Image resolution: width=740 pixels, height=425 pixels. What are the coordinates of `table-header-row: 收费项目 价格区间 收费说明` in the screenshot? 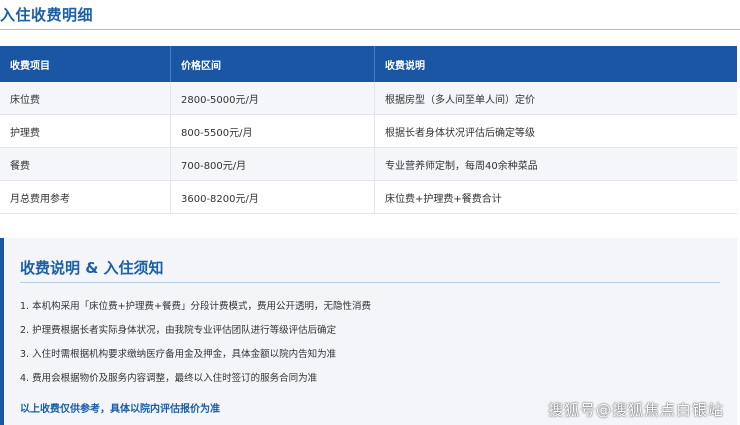 It's located at (368, 64).